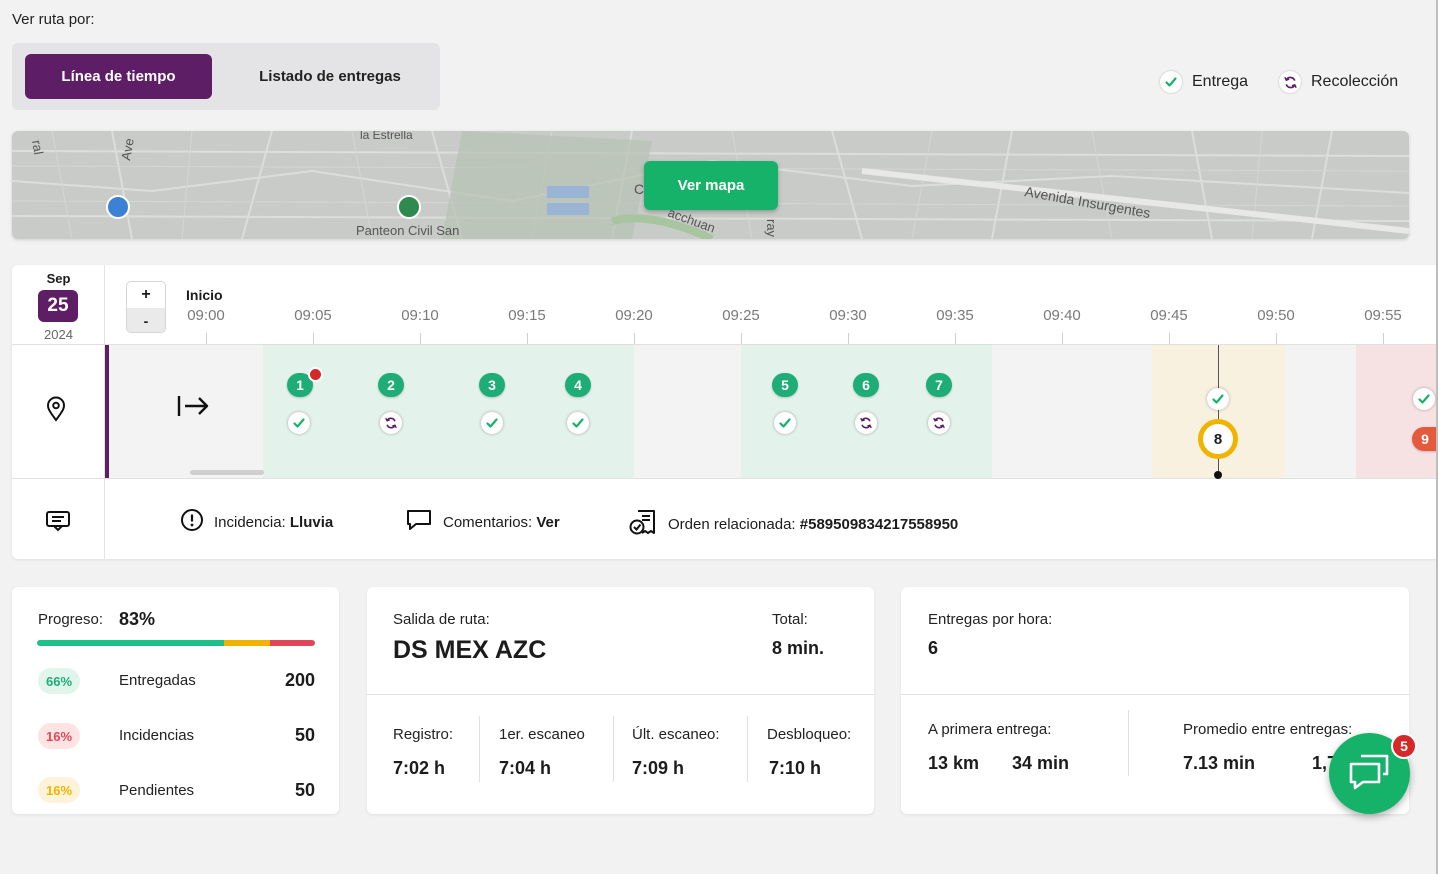  I want to click on incidence-item: Incidencia: Lluvia, so click(256, 522).